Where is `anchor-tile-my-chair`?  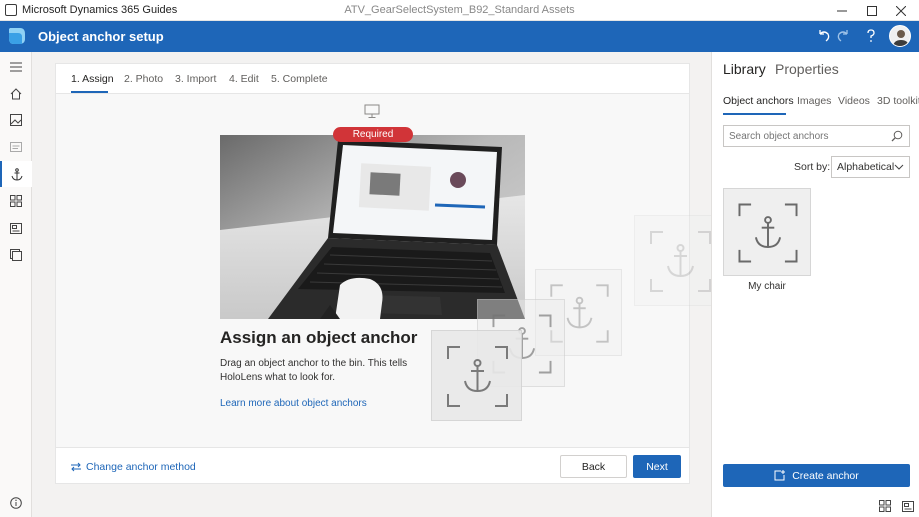 anchor-tile-my-chair is located at coordinates (767, 232).